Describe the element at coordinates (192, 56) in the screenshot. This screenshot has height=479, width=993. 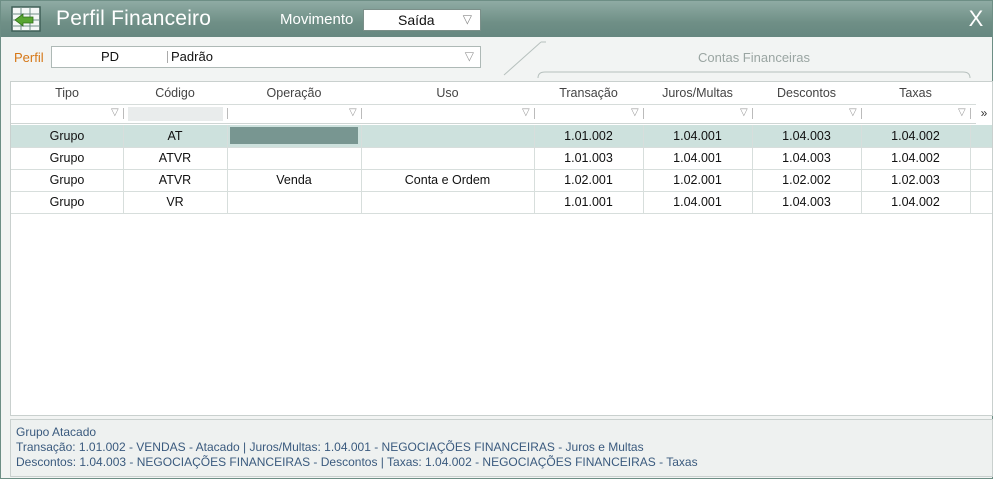
I see `perfil-name: Padrão` at that location.